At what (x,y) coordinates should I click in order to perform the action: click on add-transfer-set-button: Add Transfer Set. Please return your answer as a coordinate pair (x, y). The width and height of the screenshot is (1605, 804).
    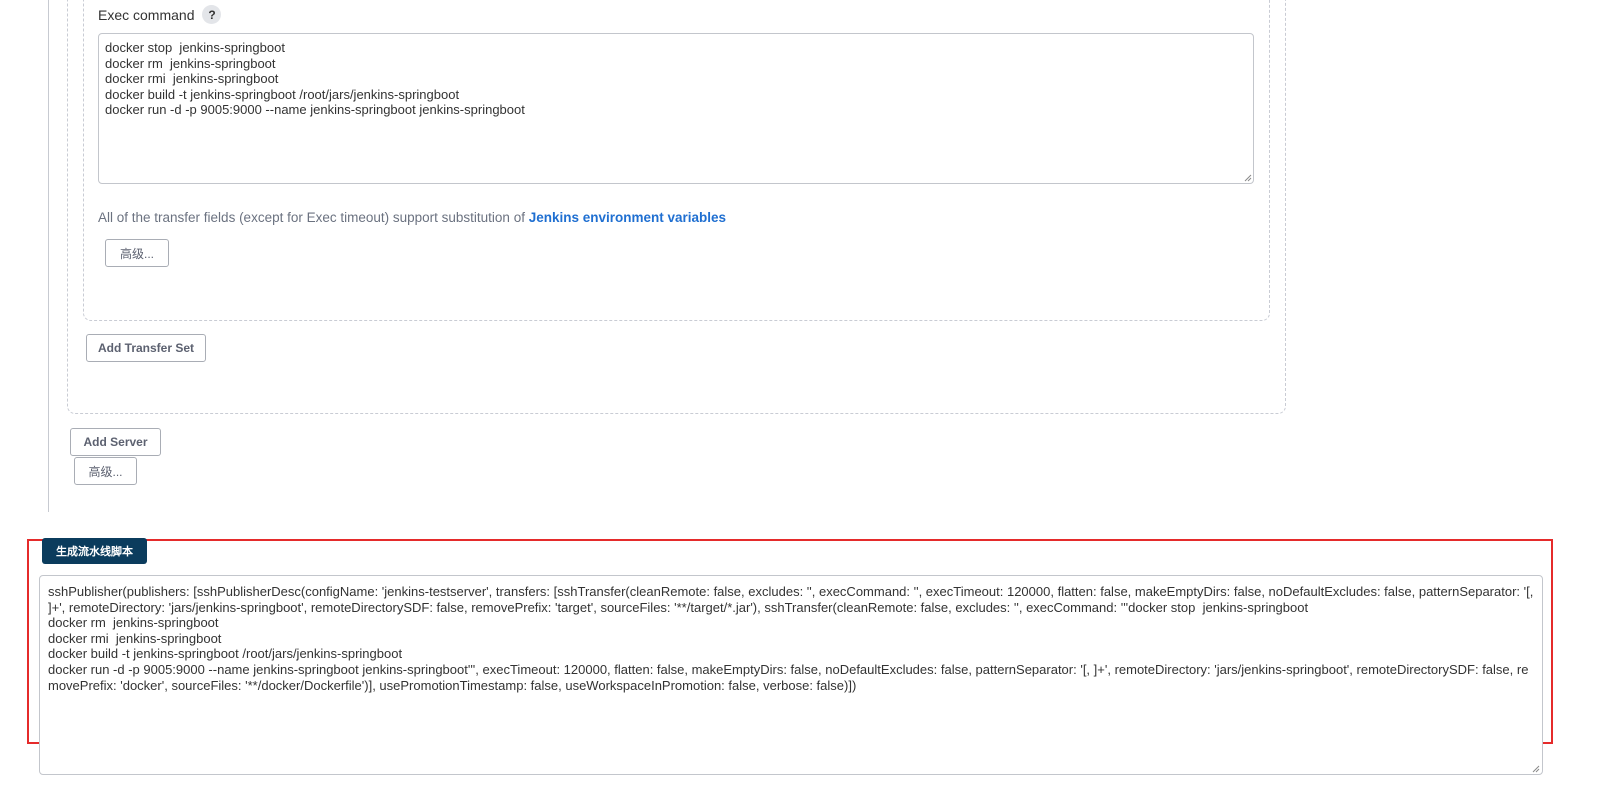
    Looking at the image, I should click on (146, 348).